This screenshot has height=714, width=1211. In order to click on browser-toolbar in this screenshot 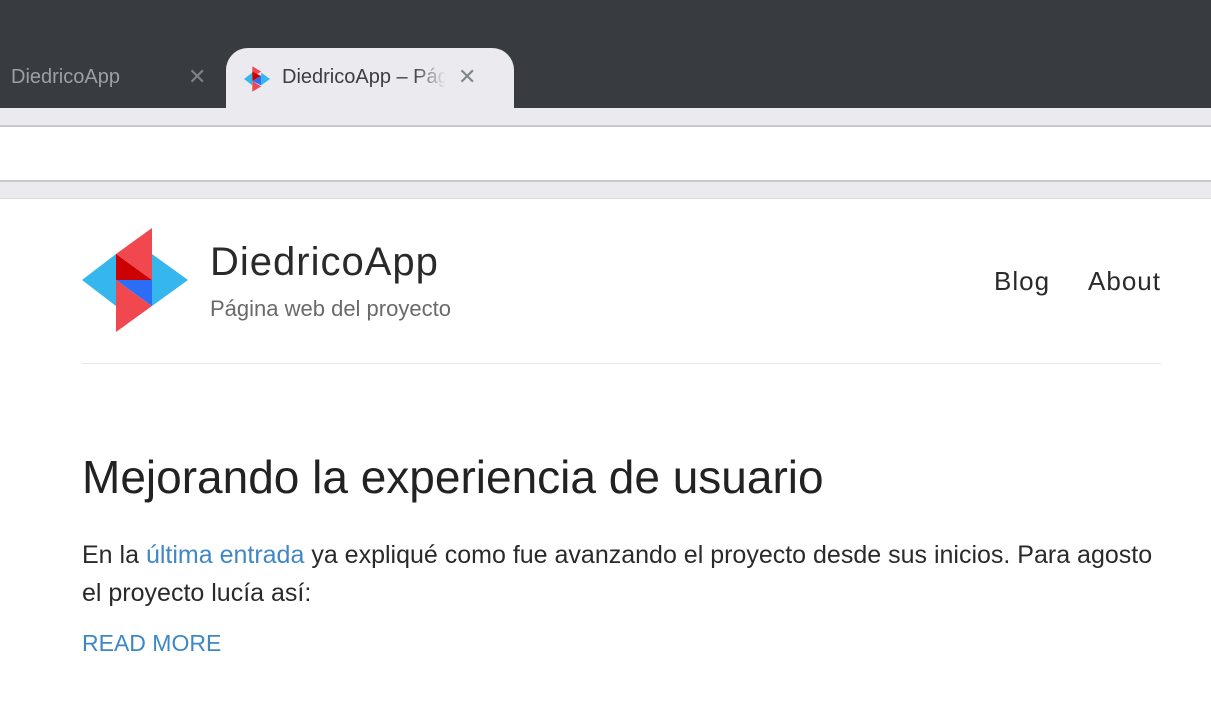, I will do `click(605, 117)`.